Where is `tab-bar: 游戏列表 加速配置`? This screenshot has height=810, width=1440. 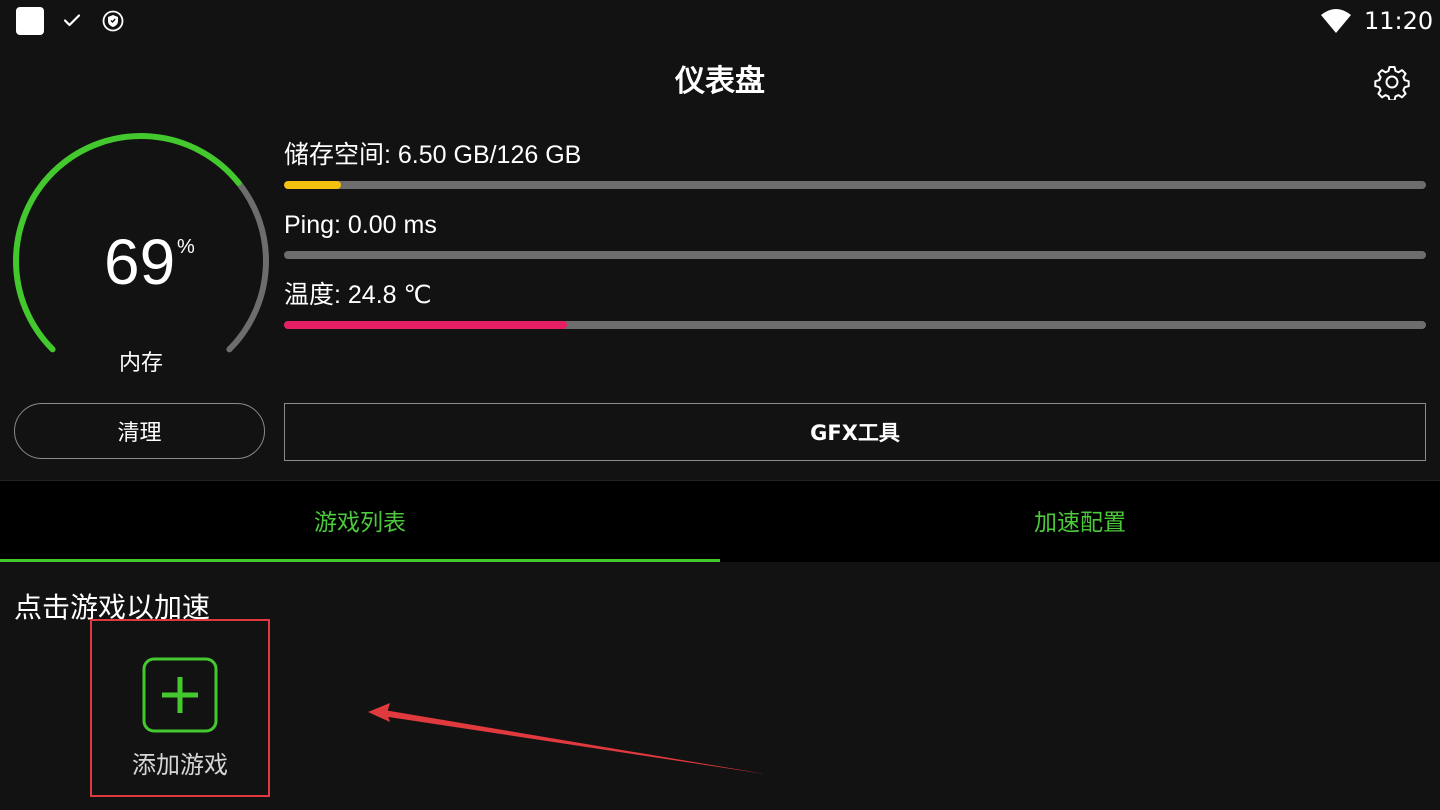
tab-bar: 游戏列表 加速配置 is located at coordinates (720, 521).